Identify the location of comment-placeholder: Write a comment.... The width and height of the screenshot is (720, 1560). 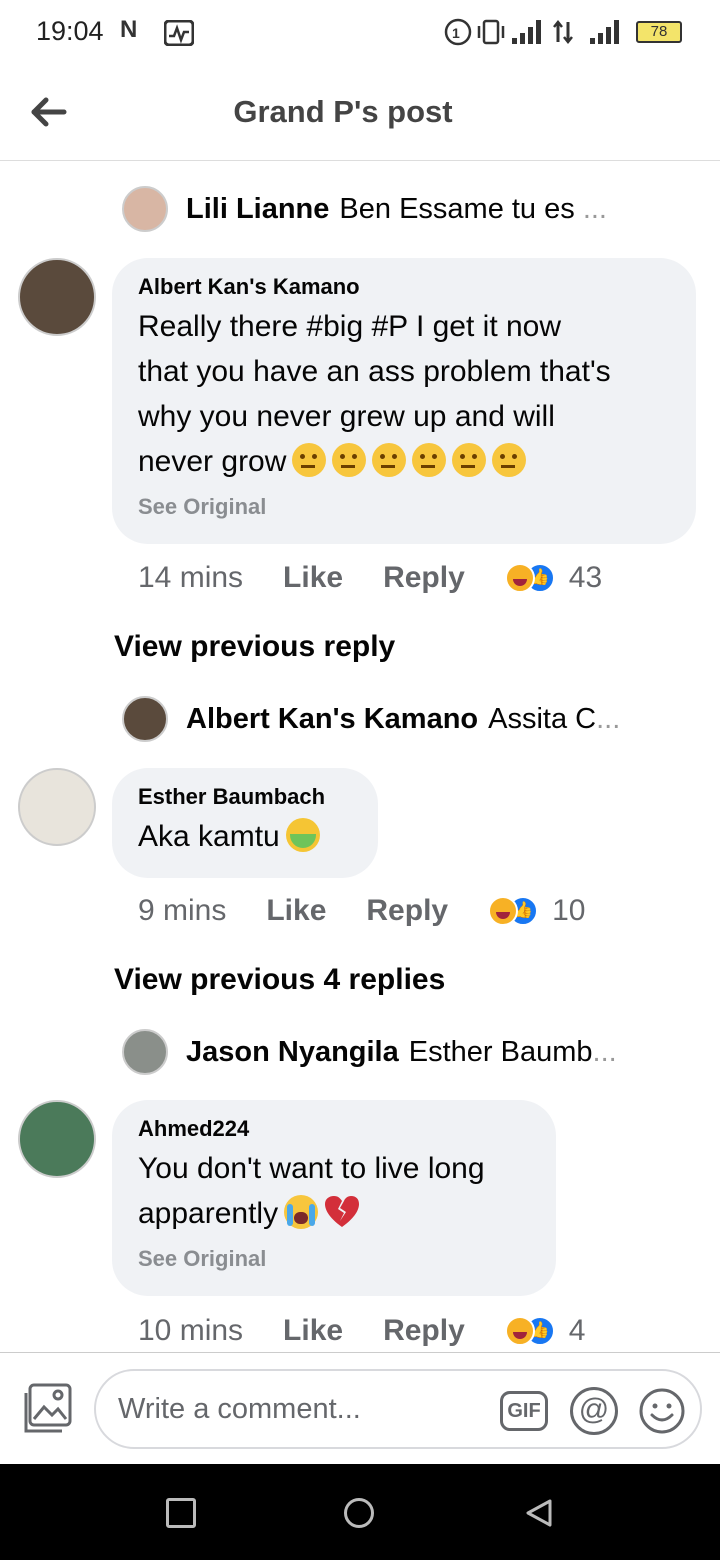
(239, 1409).